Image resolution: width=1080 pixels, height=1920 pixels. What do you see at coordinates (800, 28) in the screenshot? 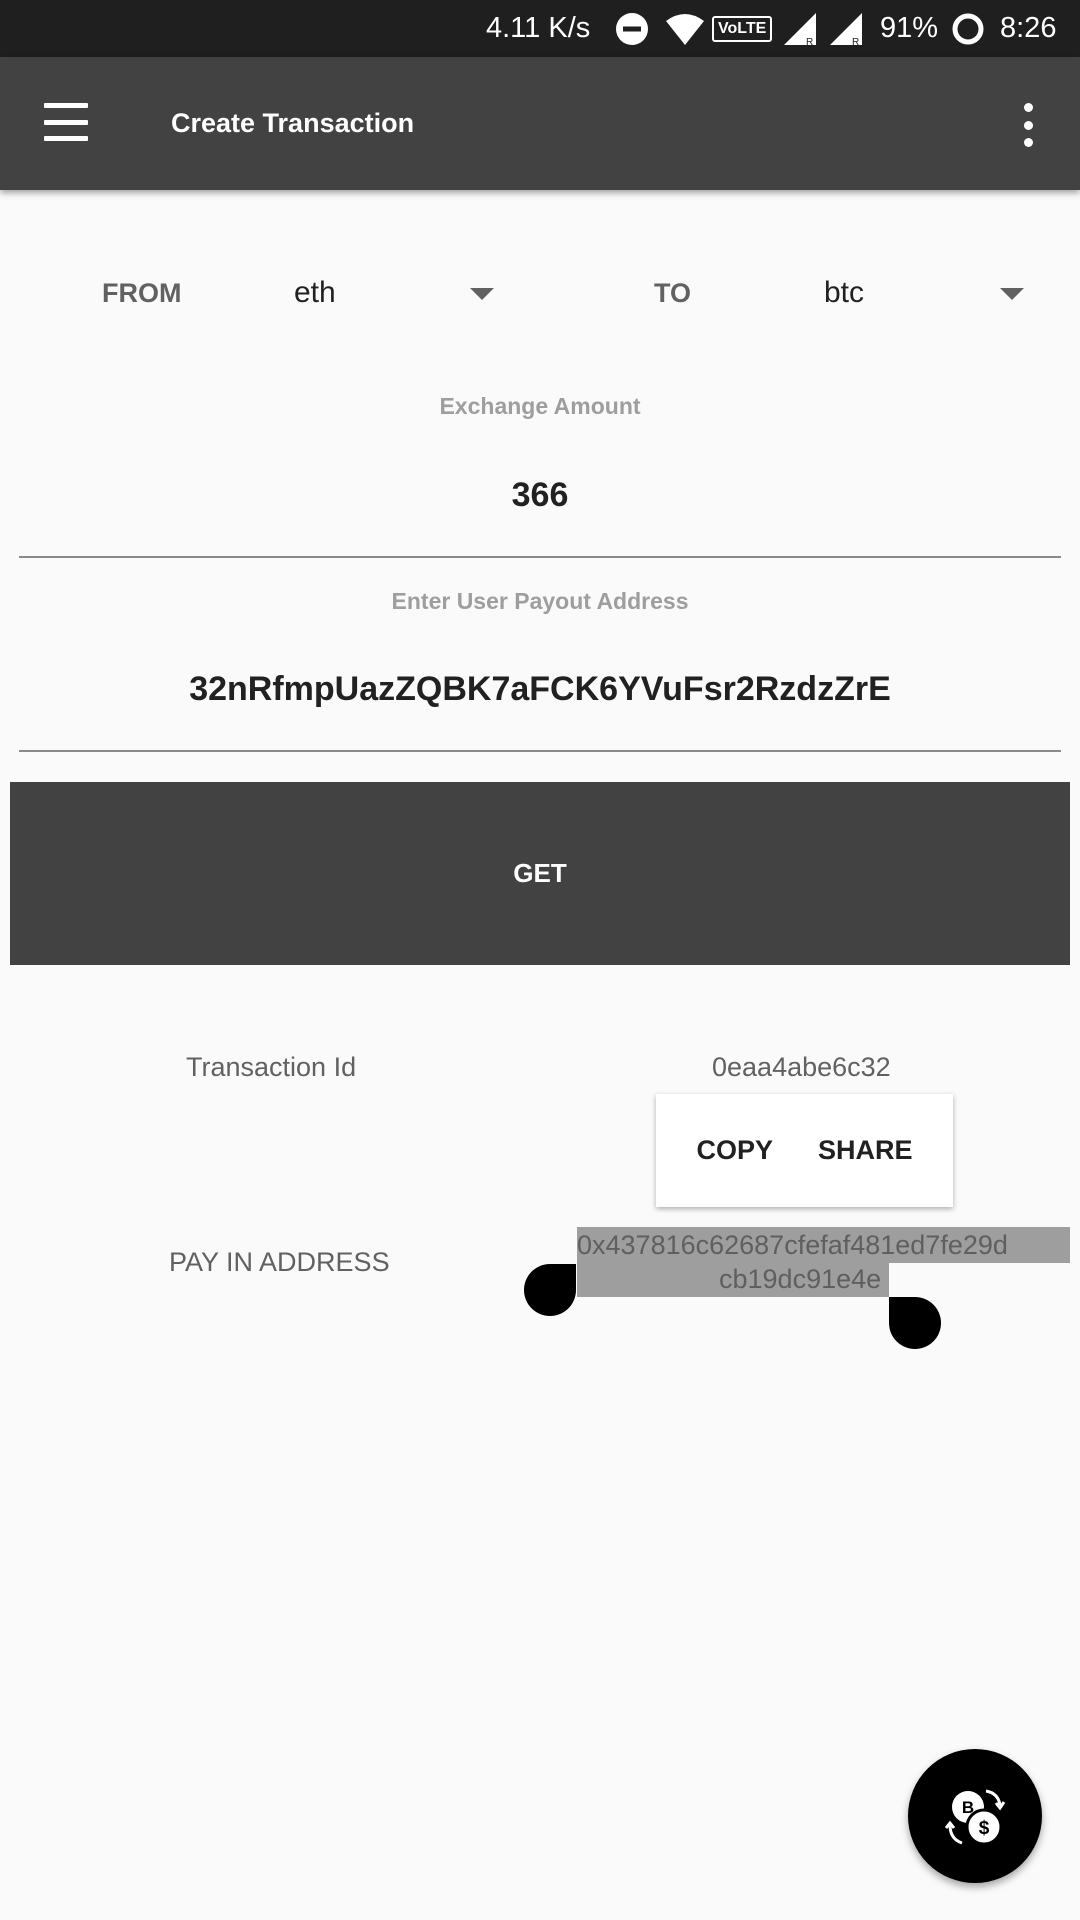
I see `signal-icon: R` at bounding box center [800, 28].